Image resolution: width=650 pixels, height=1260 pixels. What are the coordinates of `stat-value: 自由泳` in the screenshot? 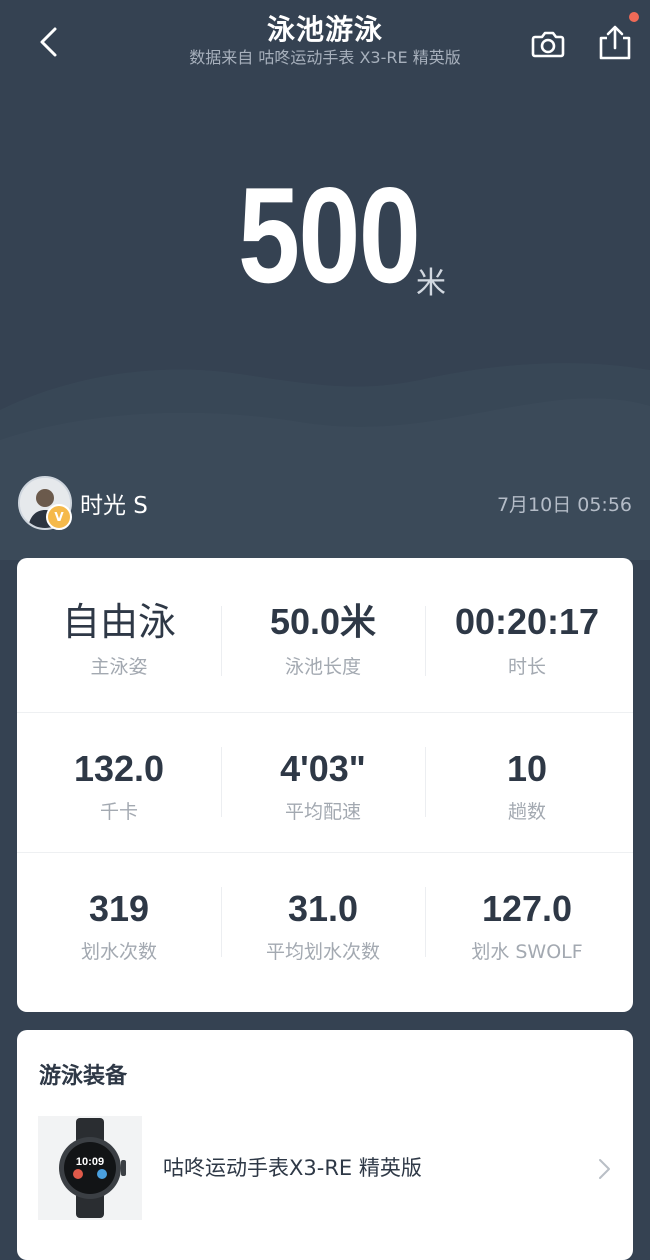 It's located at (118, 622).